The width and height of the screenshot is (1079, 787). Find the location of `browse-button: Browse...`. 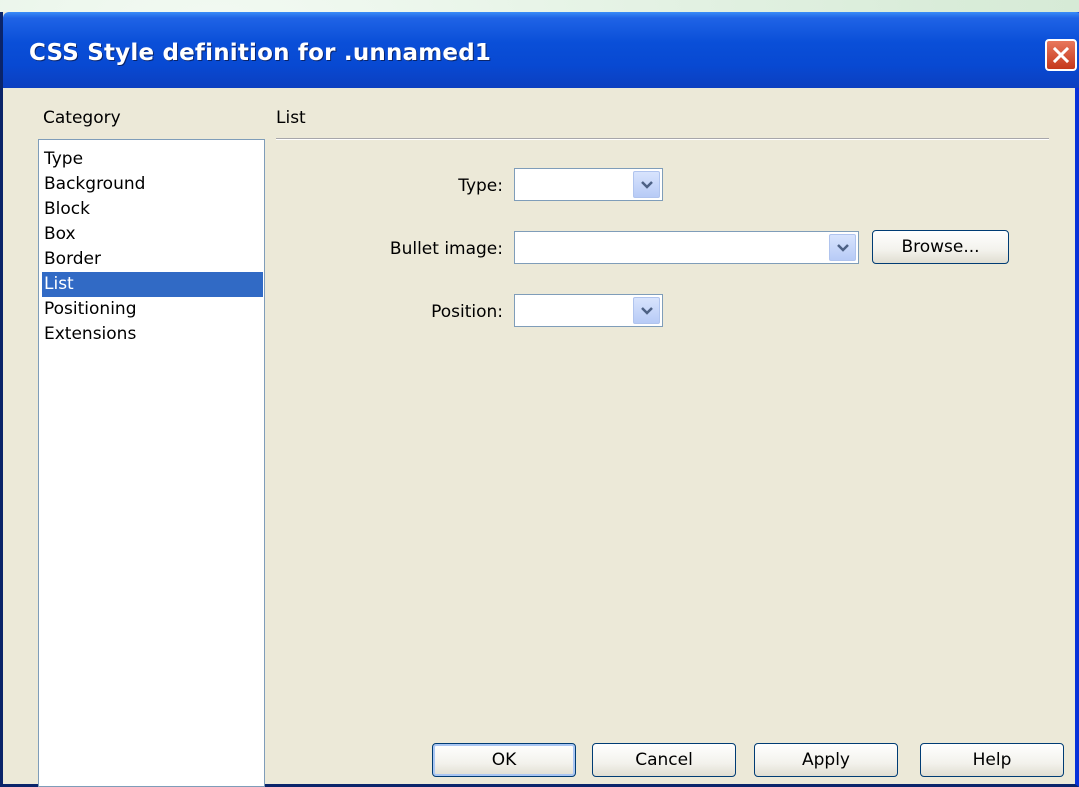

browse-button: Browse... is located at coordinates (940, 247).